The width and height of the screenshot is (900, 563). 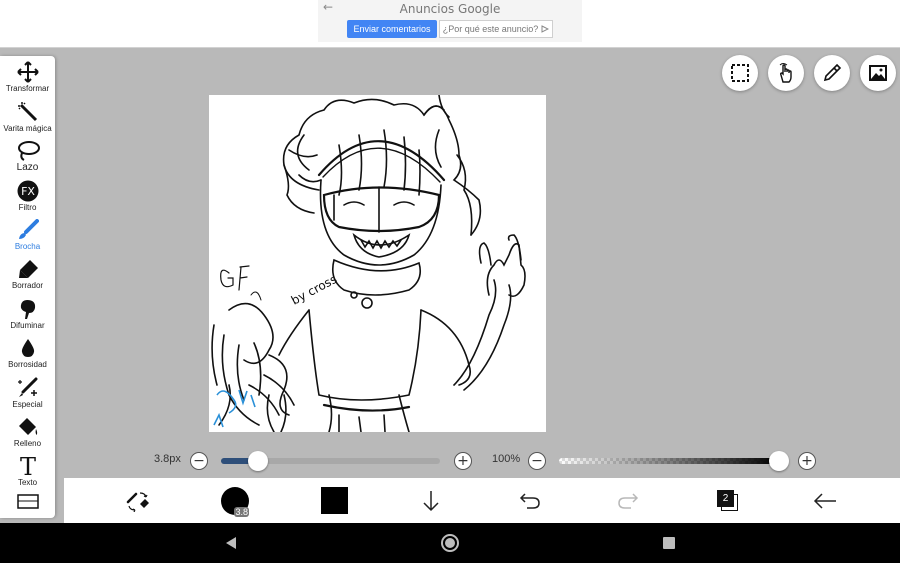 I want to click on back-button, so click(x=825, y=500).